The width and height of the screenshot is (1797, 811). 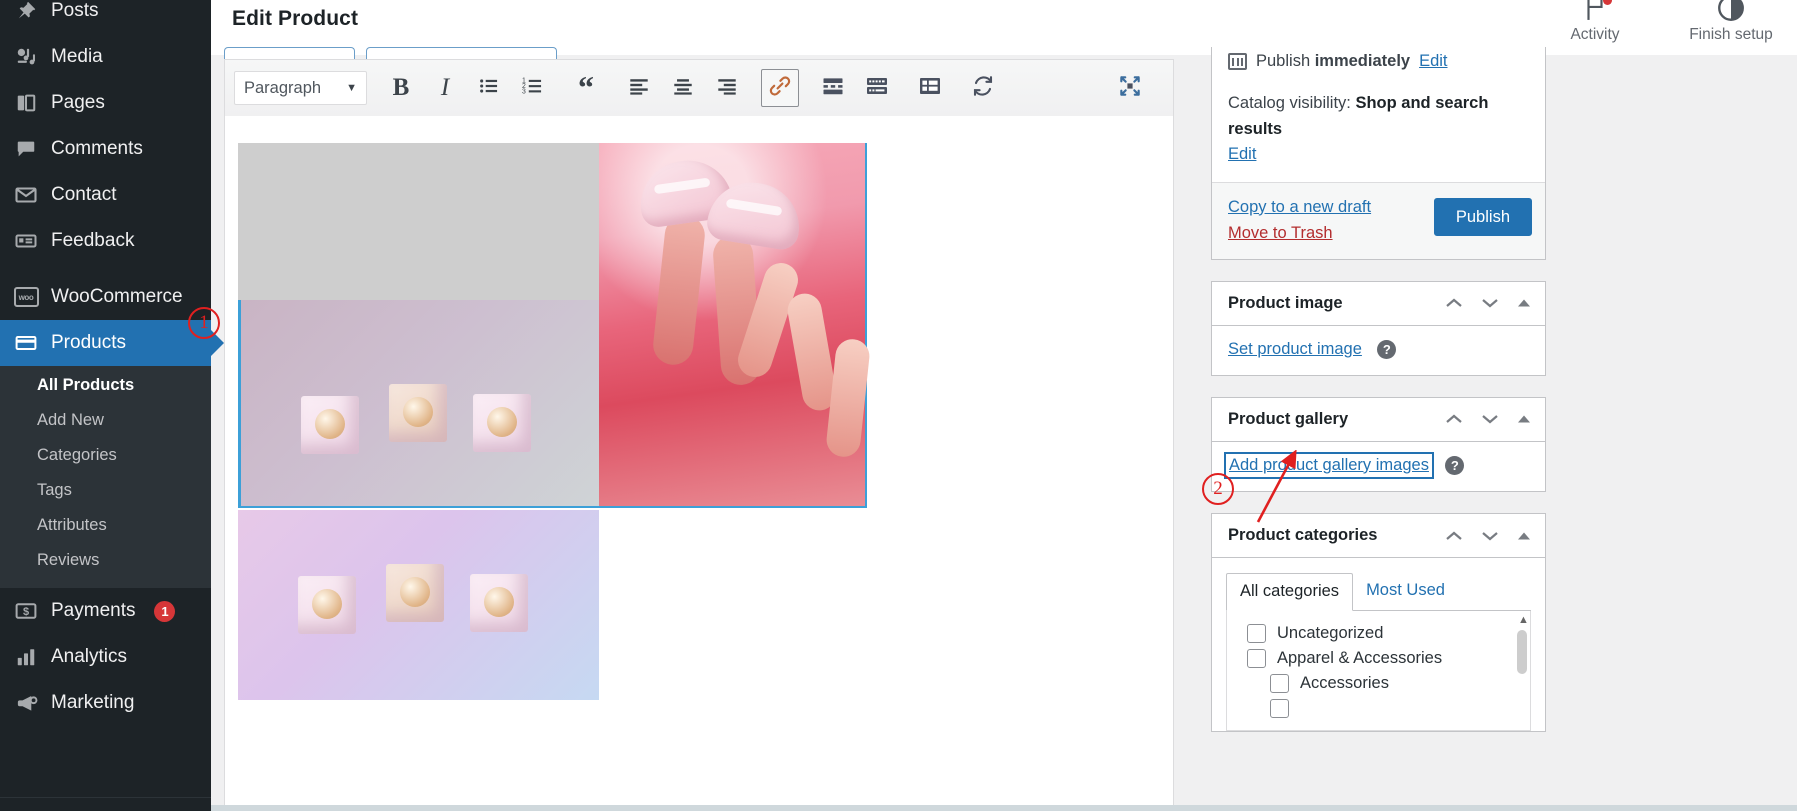 I want to click on numbered-list-button: 123, so click(x=533, y=88).